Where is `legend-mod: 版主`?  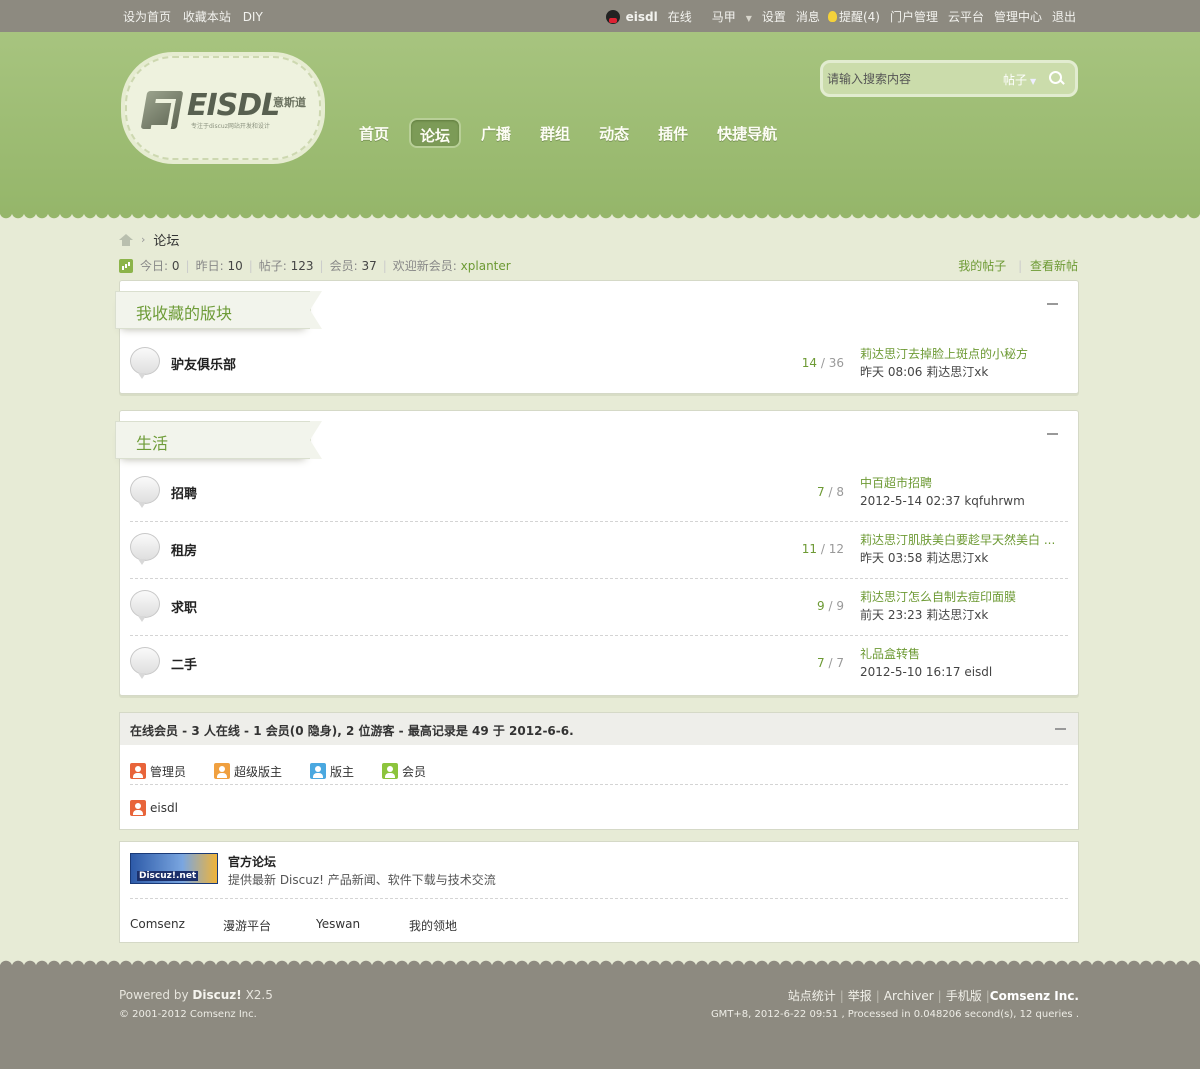
legend-mod: 版主 is located at coordinates (332, 771).